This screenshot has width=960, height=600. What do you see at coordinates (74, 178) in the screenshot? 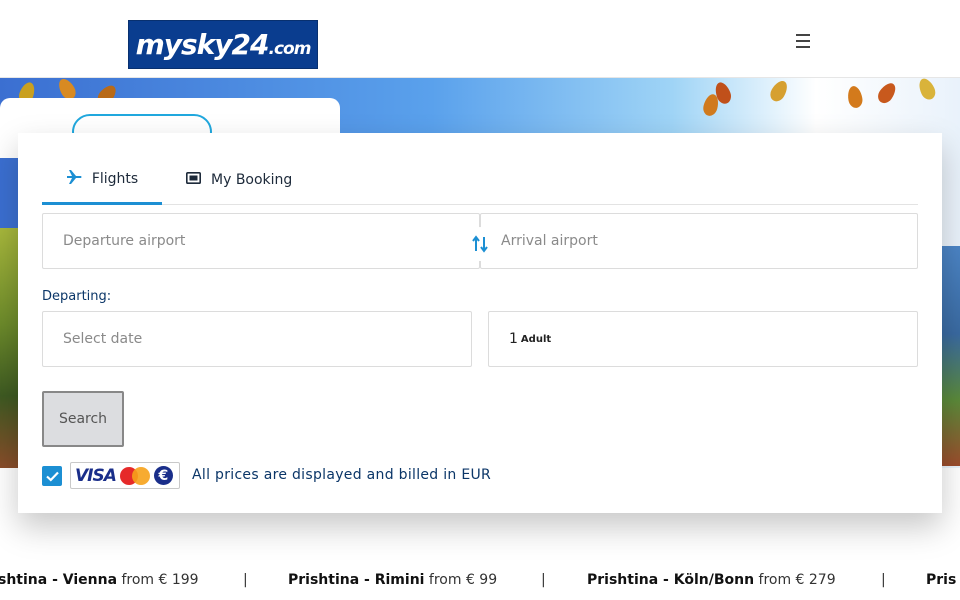
I see `airplane-icon` at bounding box center [74, 178].